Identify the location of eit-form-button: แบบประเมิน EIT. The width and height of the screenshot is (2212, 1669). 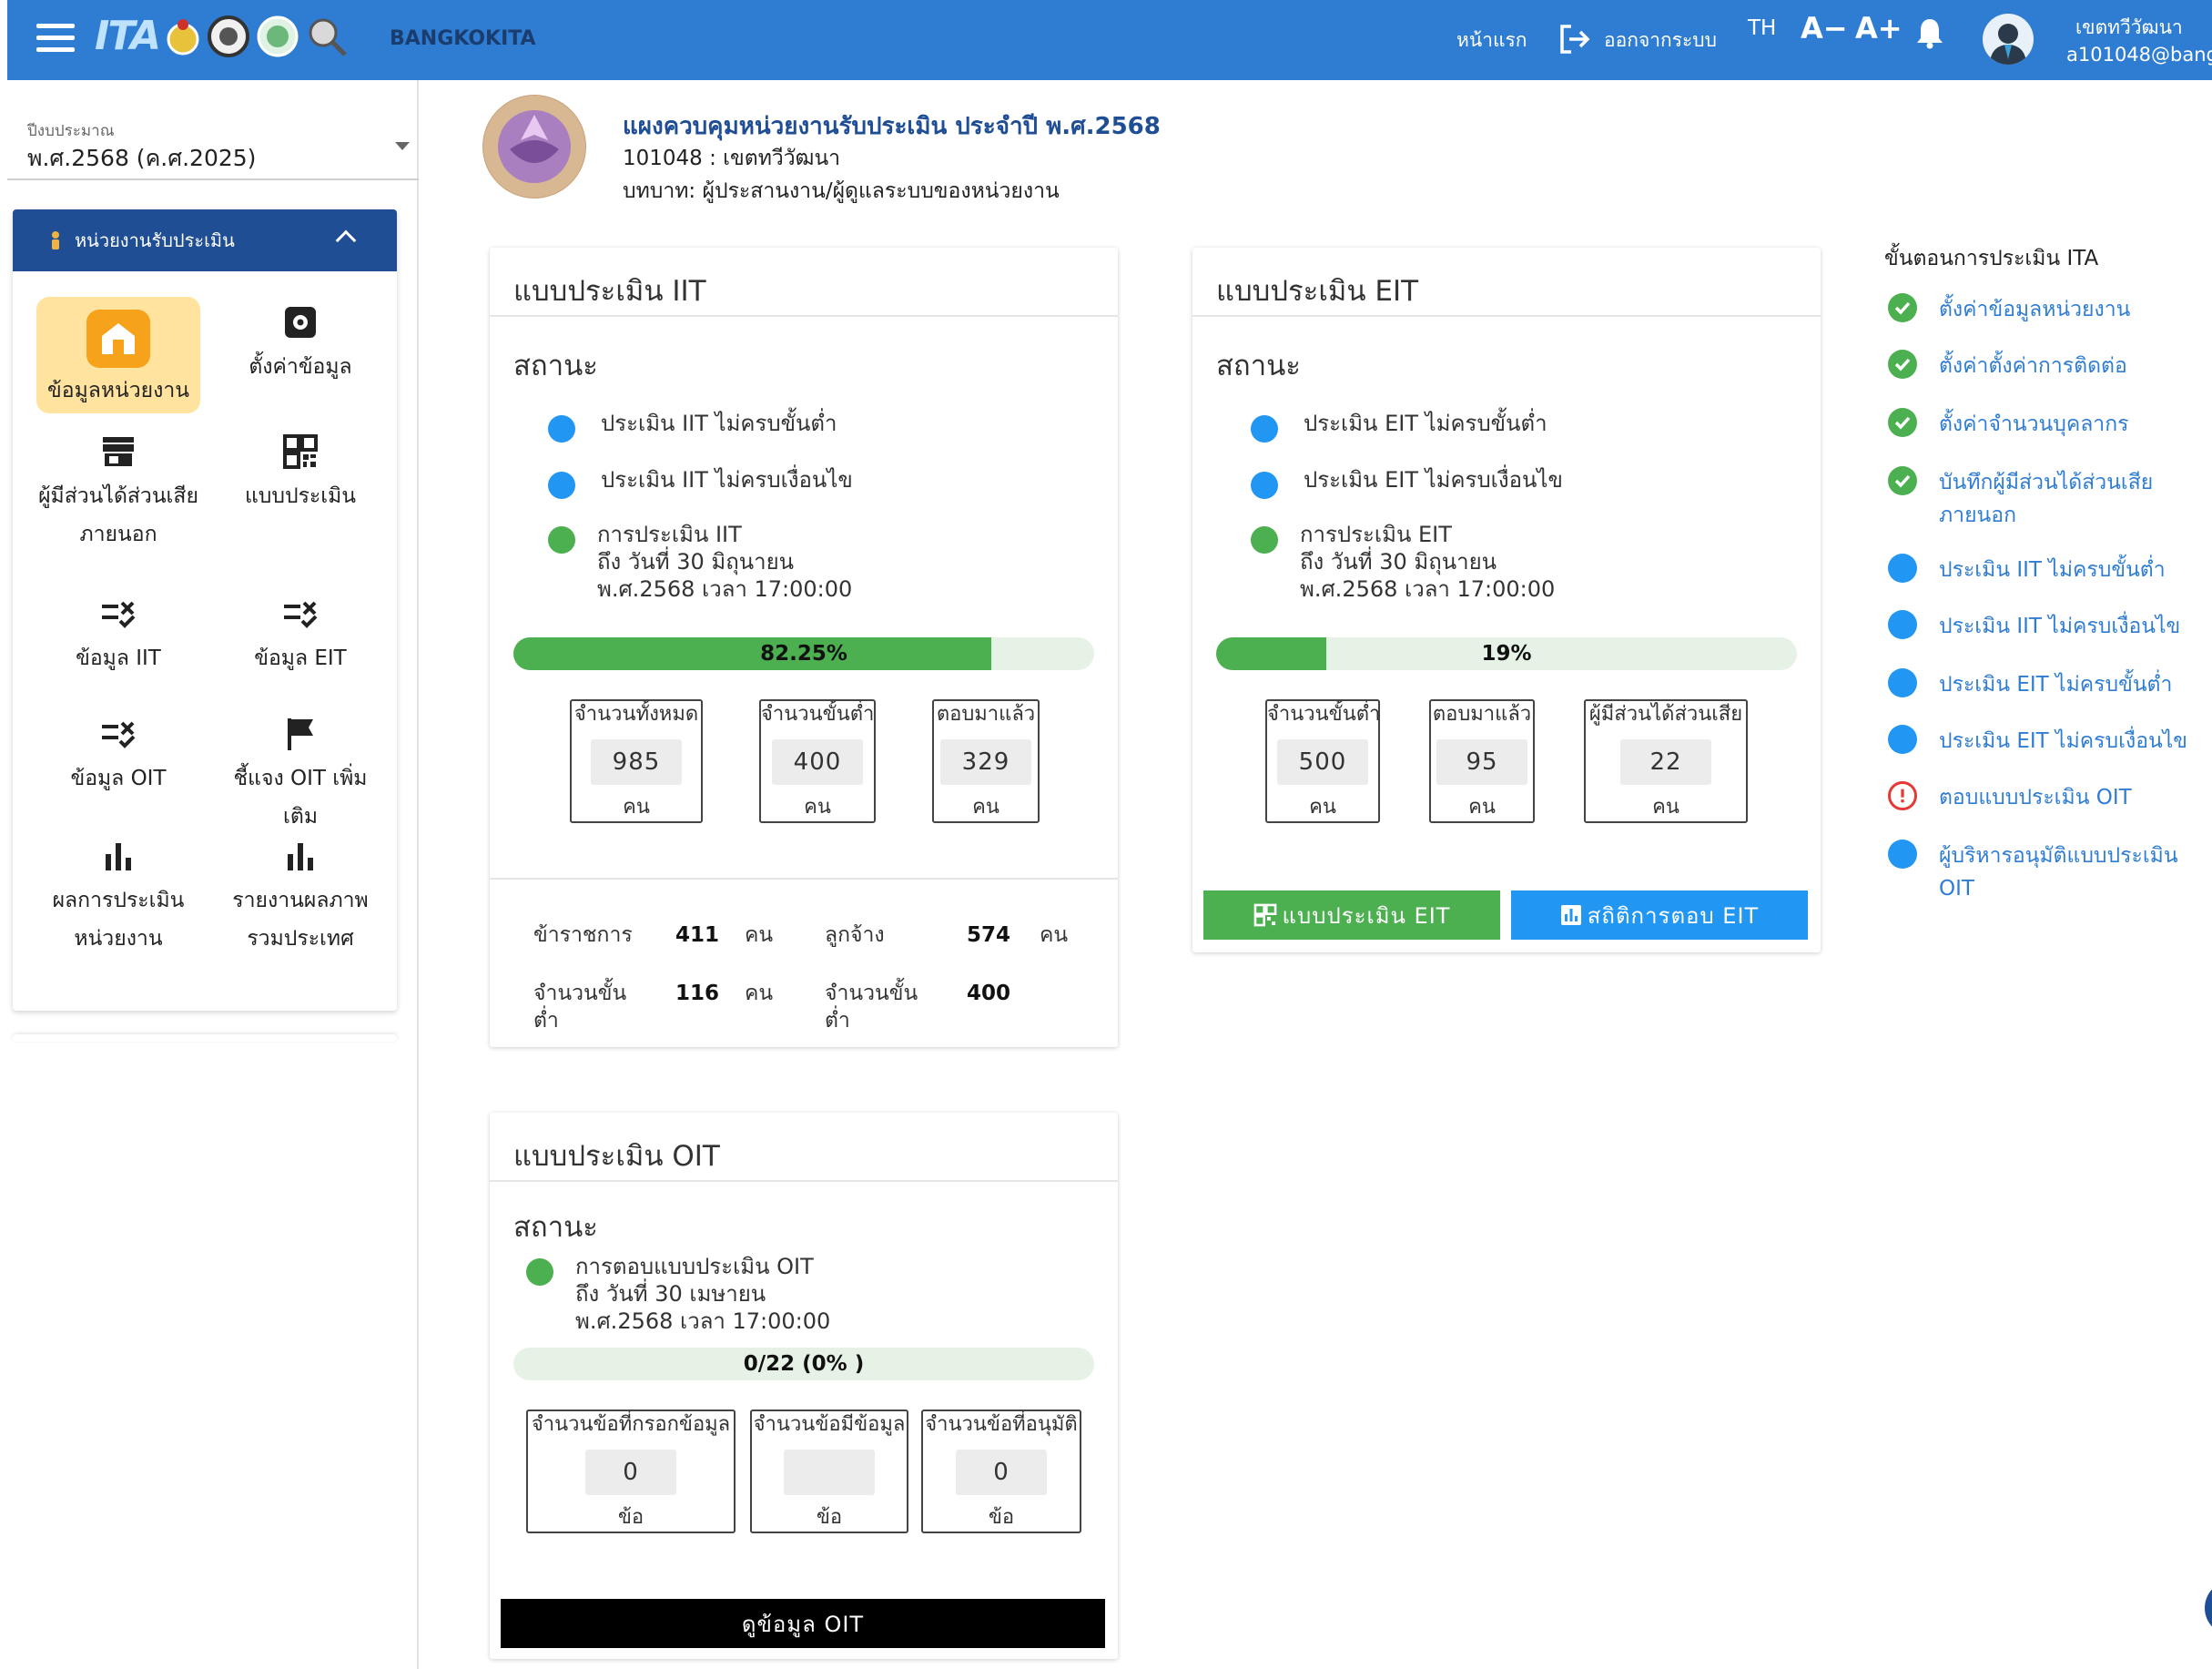
(1351, 915).